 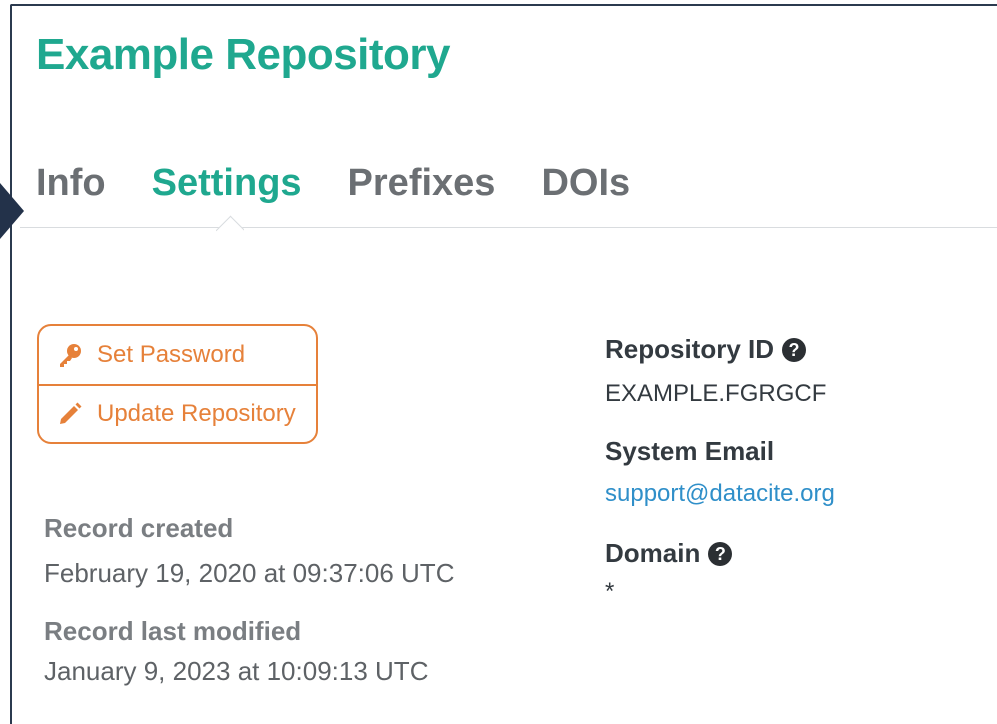 I want to click on action-button-group: Set Password Update Repository, so click(x=177, y=384).